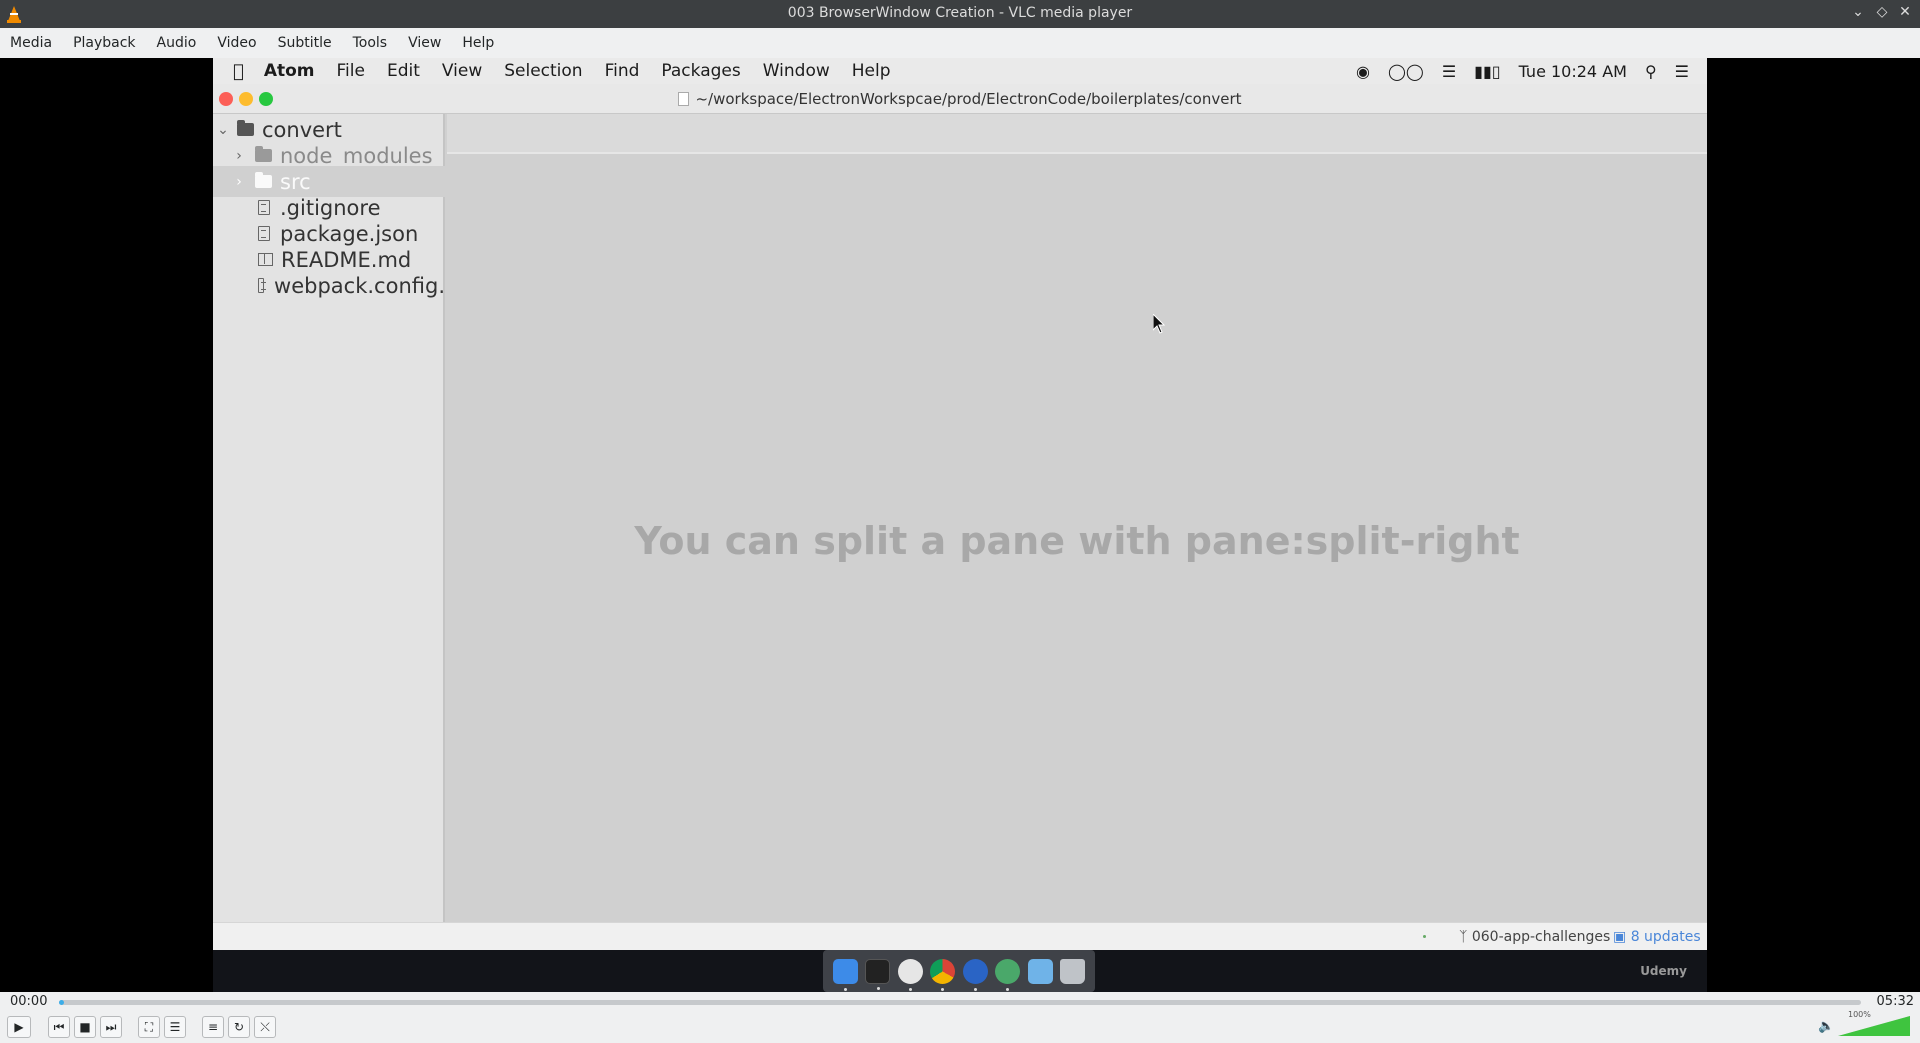  Describe the element at coordinates (1463, 937) in the screenshot. I see `git-branch-icon: ᛉ` at that location.